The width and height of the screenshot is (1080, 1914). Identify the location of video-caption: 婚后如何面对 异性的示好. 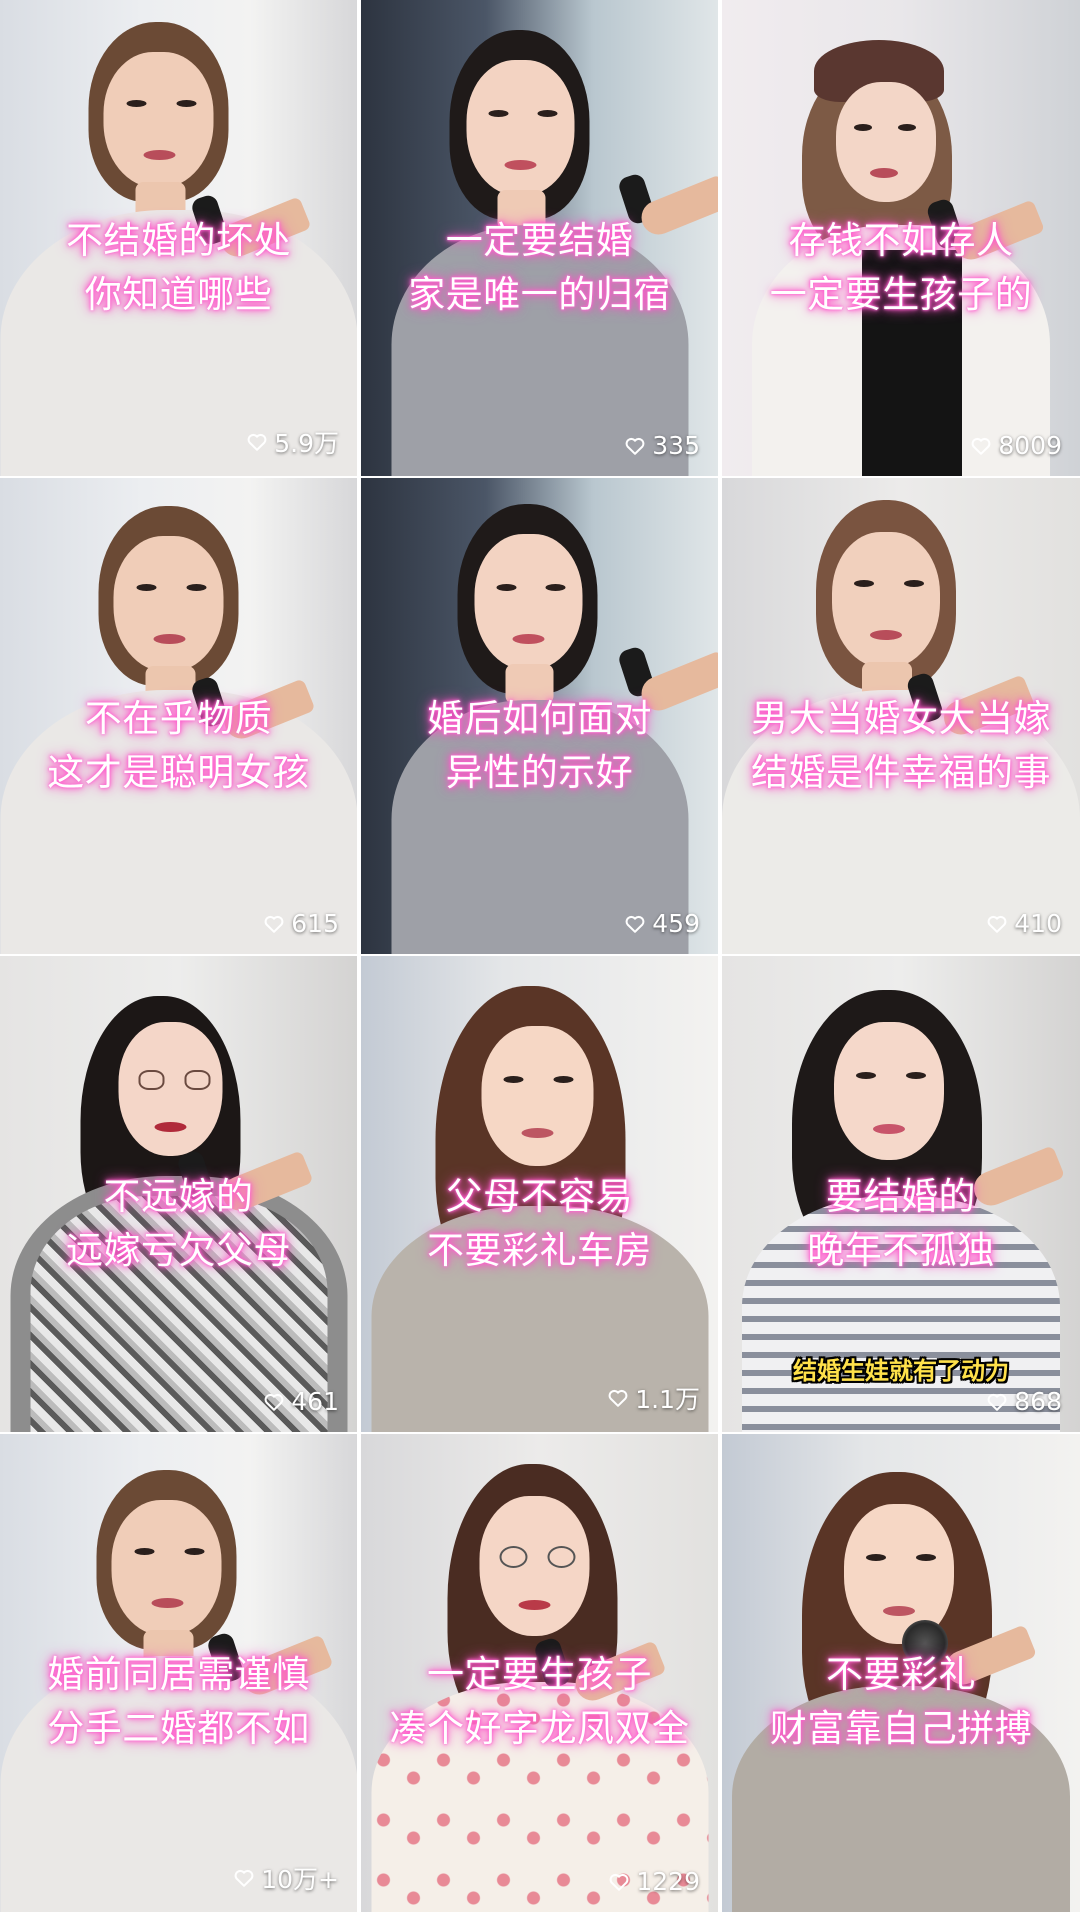
(539, 746).